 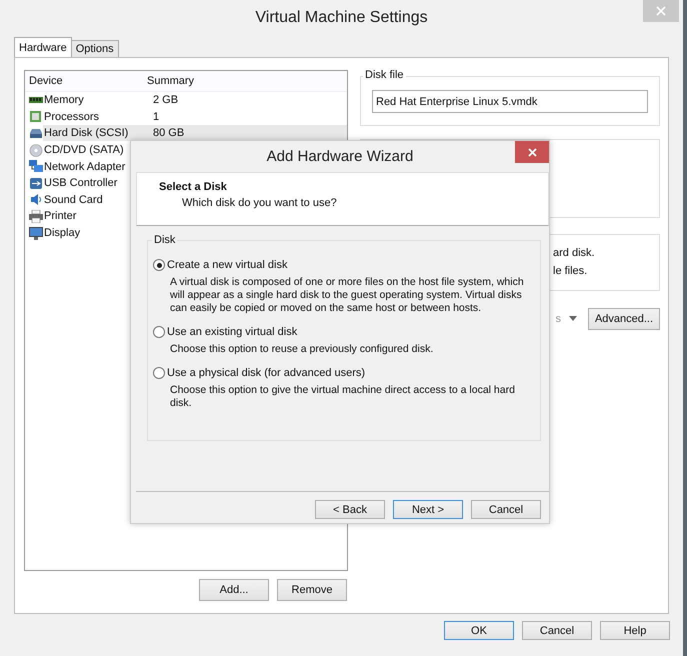 I want to click on disk-file-field: Red Hat Enterprise Linux 5.vmdk, so click(x=510, y=101).